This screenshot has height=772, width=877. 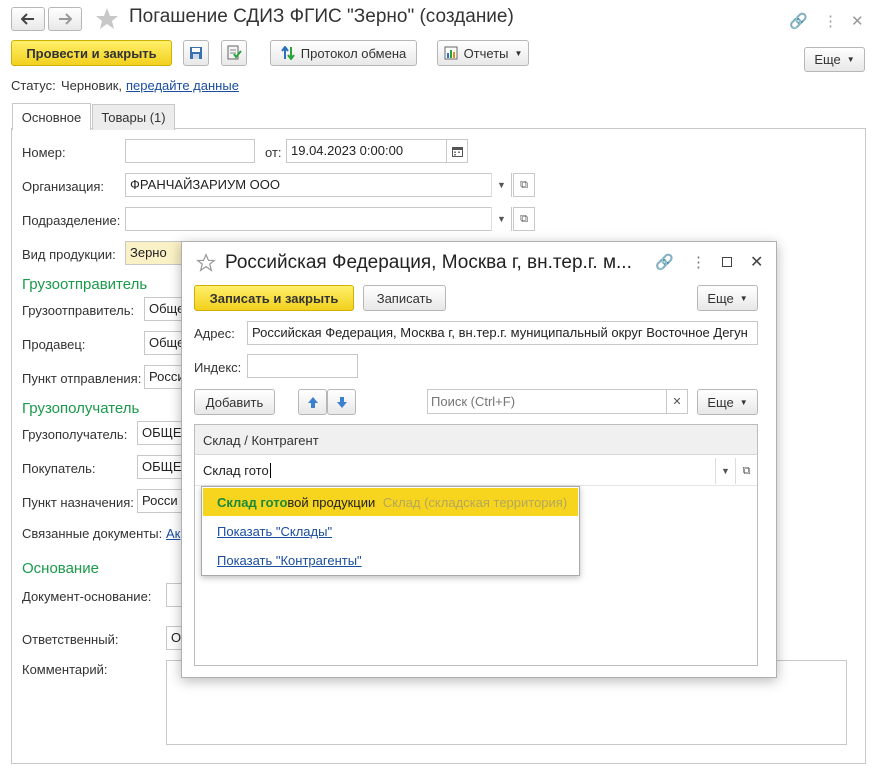 I want to click on report-icon, so click(x=451, y=53).